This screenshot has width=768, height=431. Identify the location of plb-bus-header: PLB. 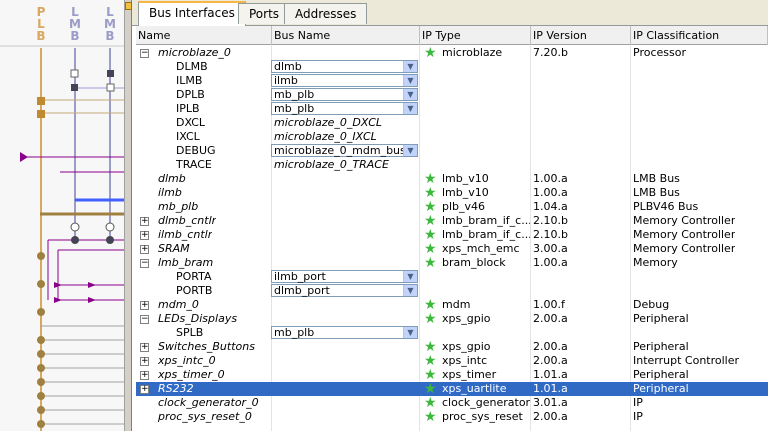
(41, 24).